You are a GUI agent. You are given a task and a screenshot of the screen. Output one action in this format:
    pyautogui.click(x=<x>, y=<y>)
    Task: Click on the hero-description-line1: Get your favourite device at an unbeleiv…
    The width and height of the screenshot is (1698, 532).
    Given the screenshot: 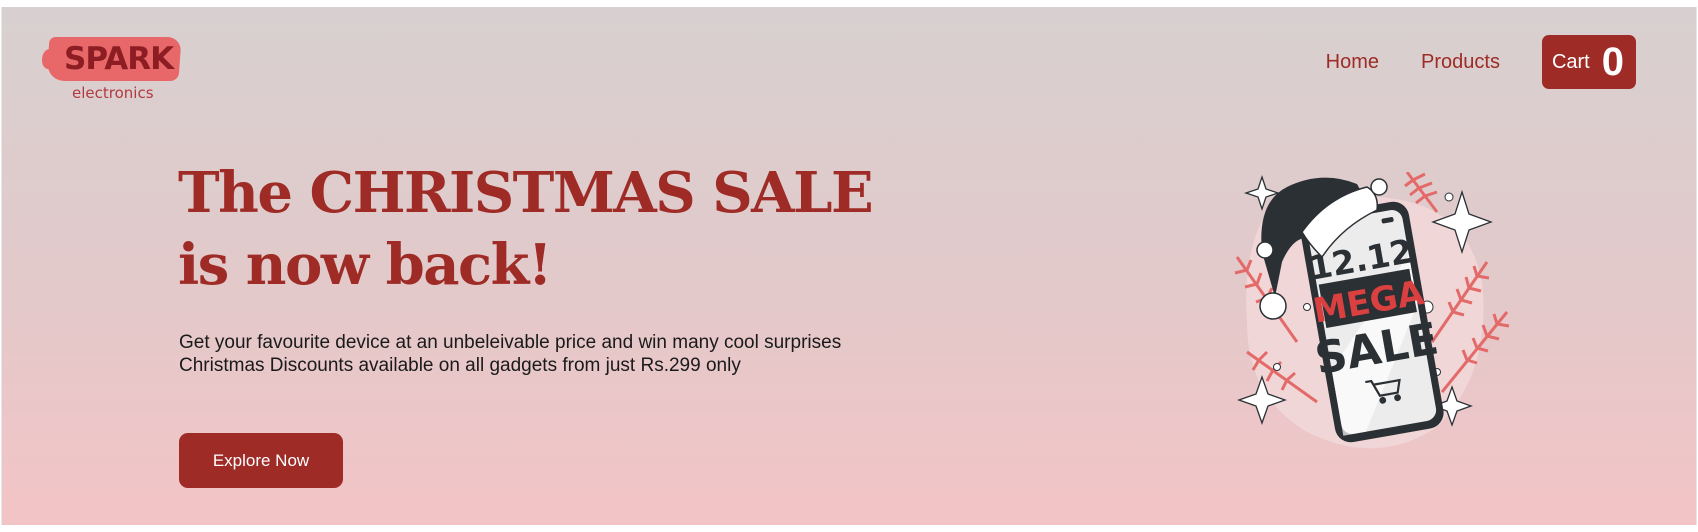 What is the action you would take?
    pyautogui.click(x=510, y=342)
    